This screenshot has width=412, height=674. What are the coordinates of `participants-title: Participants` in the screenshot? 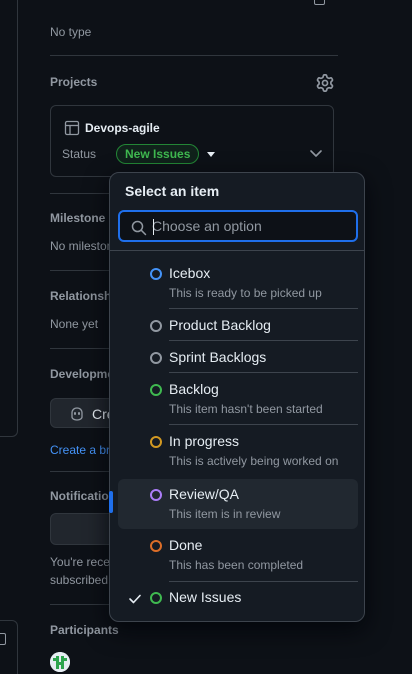 It's located at (84, 630).